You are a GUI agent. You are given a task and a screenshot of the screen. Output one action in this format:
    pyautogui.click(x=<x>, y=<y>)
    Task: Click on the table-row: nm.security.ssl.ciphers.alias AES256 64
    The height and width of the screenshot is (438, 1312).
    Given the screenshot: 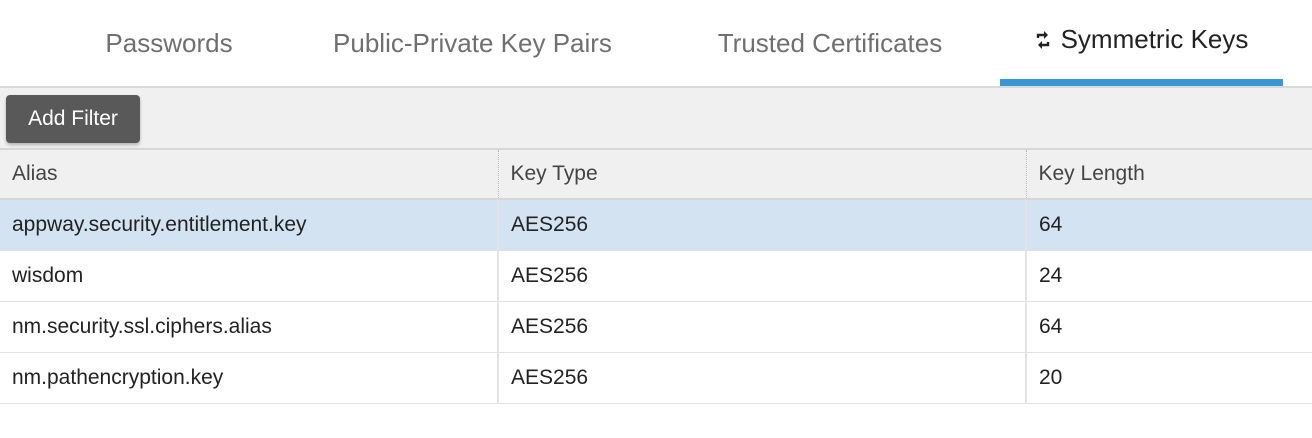 What is the action you would take?
    pyautogui.click(x=656, y=327)
    